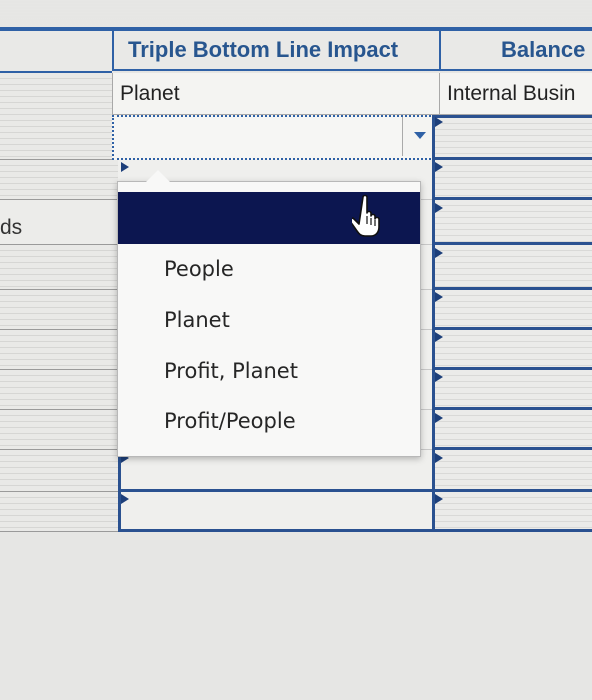 The height and width of the screenshot is (700, 592). What do you see at coordinates (515, 94) in the screenshot?
I see `balance-cell: Internal Busin` at bounding box center [515, 94].